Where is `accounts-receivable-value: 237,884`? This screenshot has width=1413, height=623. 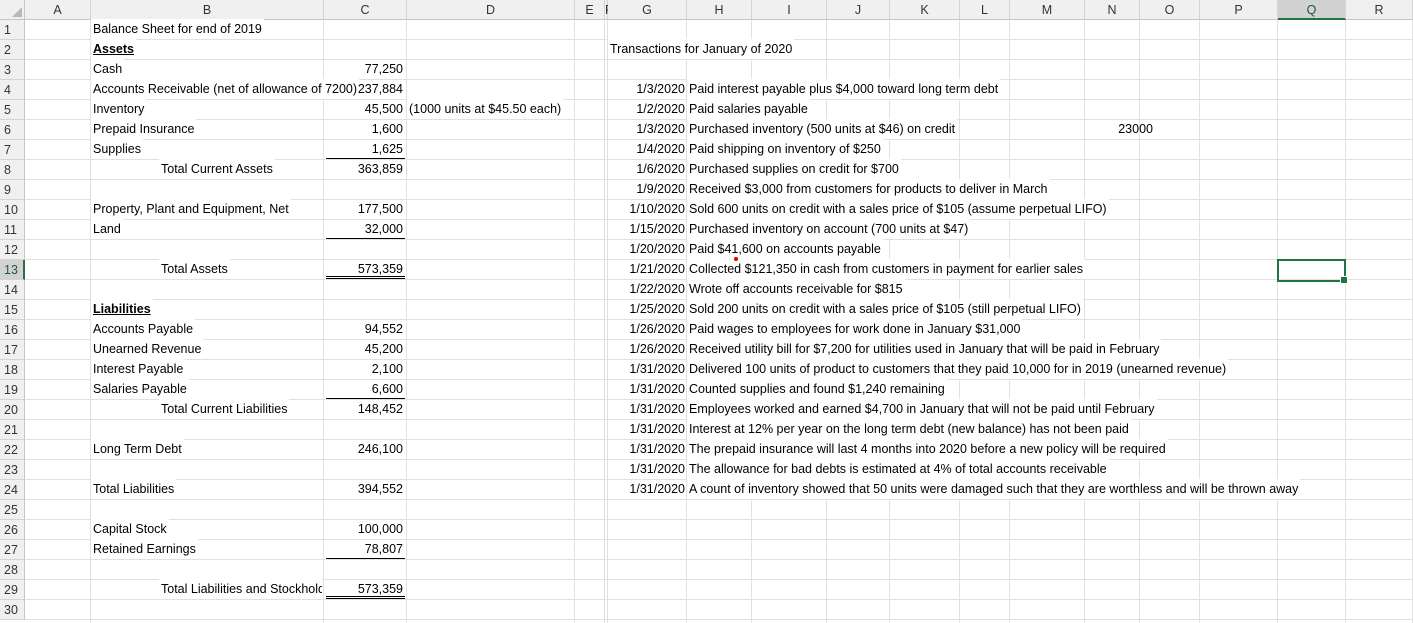 accounts-receivable-value: 237,884 is located at coordinates (365, 89).